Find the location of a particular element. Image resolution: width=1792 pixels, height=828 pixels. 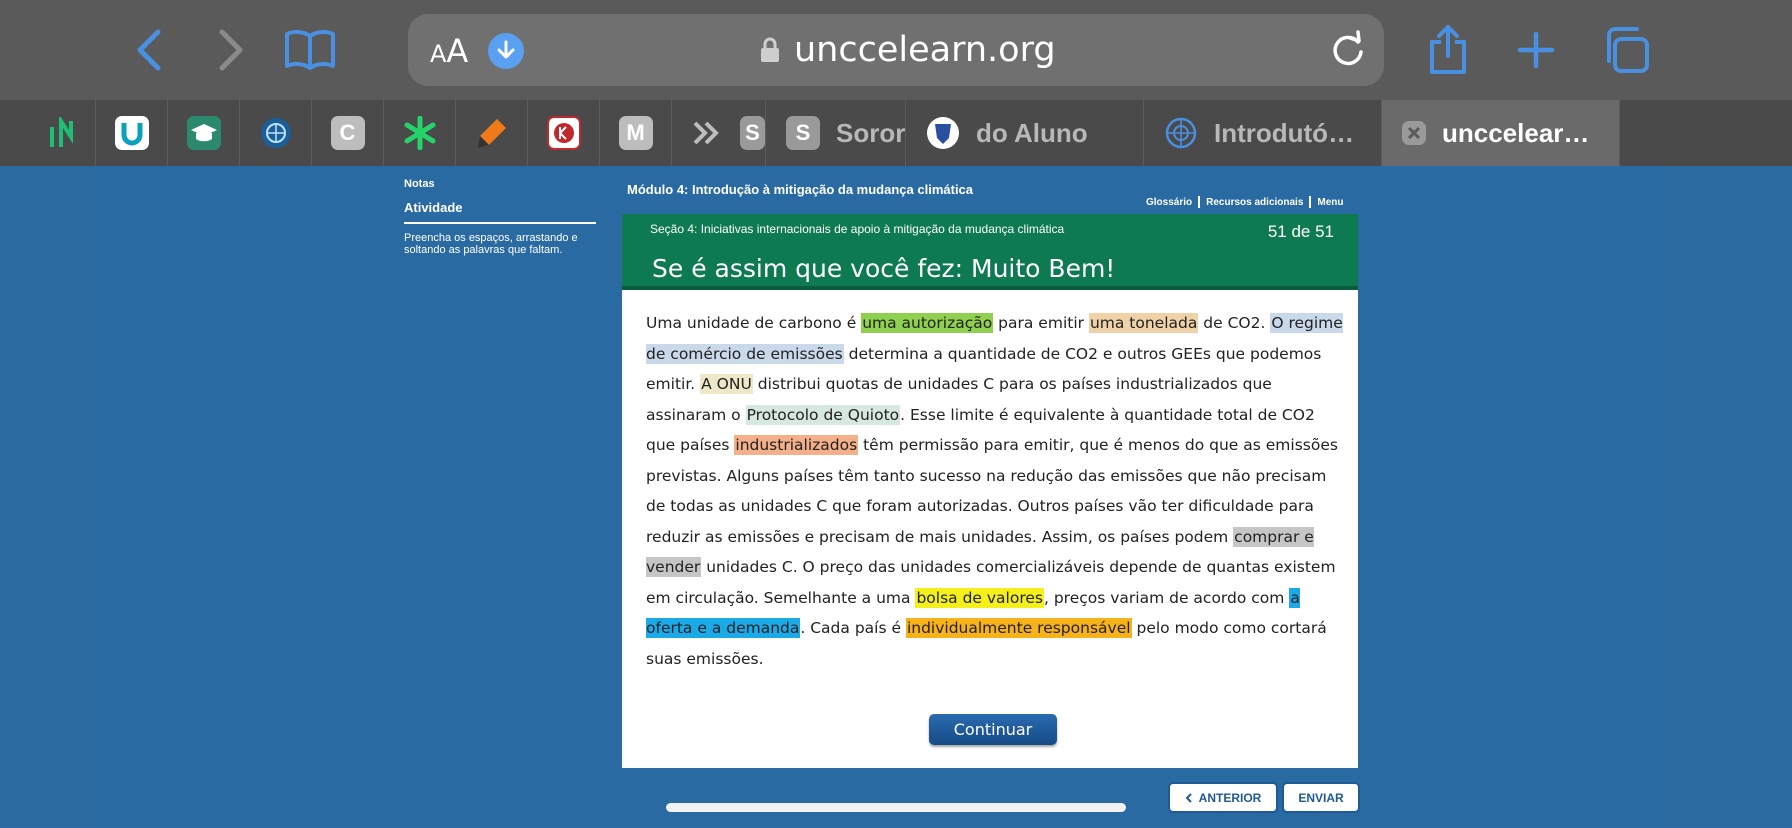

progress-scrollbar is located at coordinates (896, 807).